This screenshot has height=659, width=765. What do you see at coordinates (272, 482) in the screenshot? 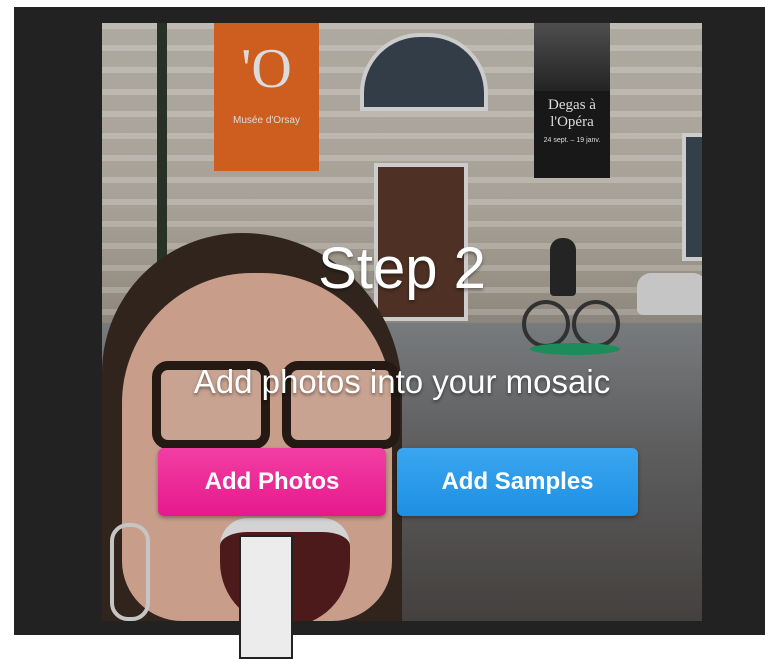
I see `add-photos-button: Add Photos` at bounding box center [272, 482].